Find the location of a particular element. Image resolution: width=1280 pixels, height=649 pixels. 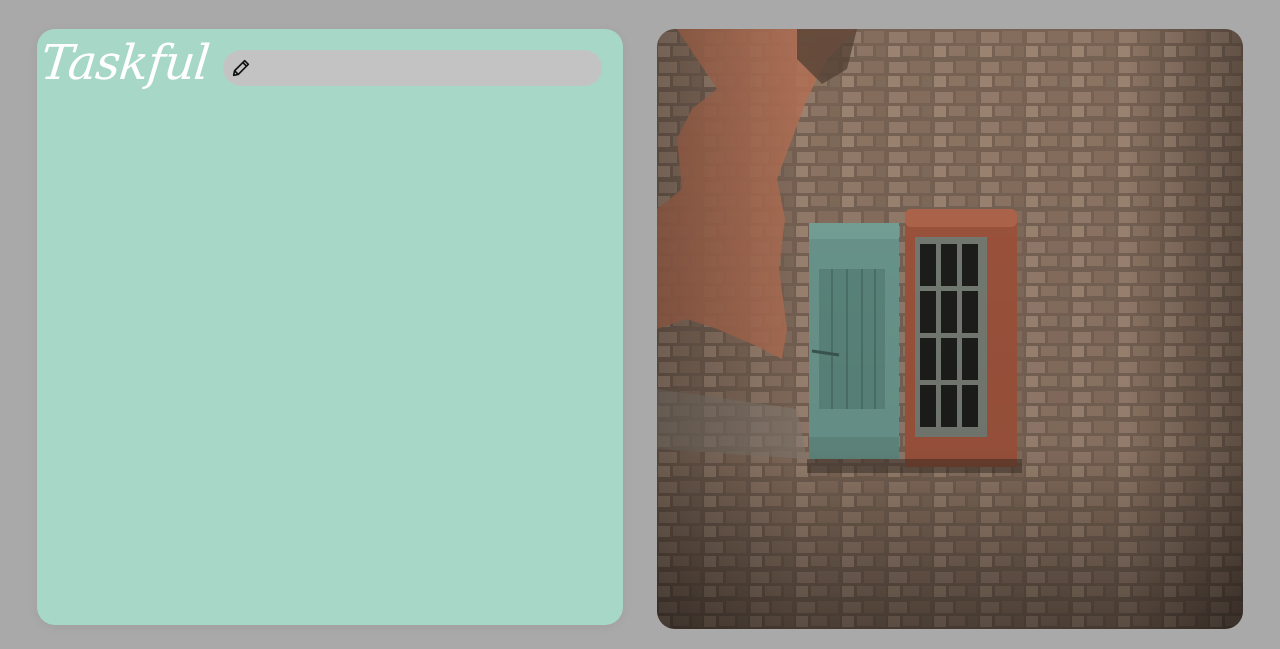

new-task-input-container is located at coordinates (412, 68).